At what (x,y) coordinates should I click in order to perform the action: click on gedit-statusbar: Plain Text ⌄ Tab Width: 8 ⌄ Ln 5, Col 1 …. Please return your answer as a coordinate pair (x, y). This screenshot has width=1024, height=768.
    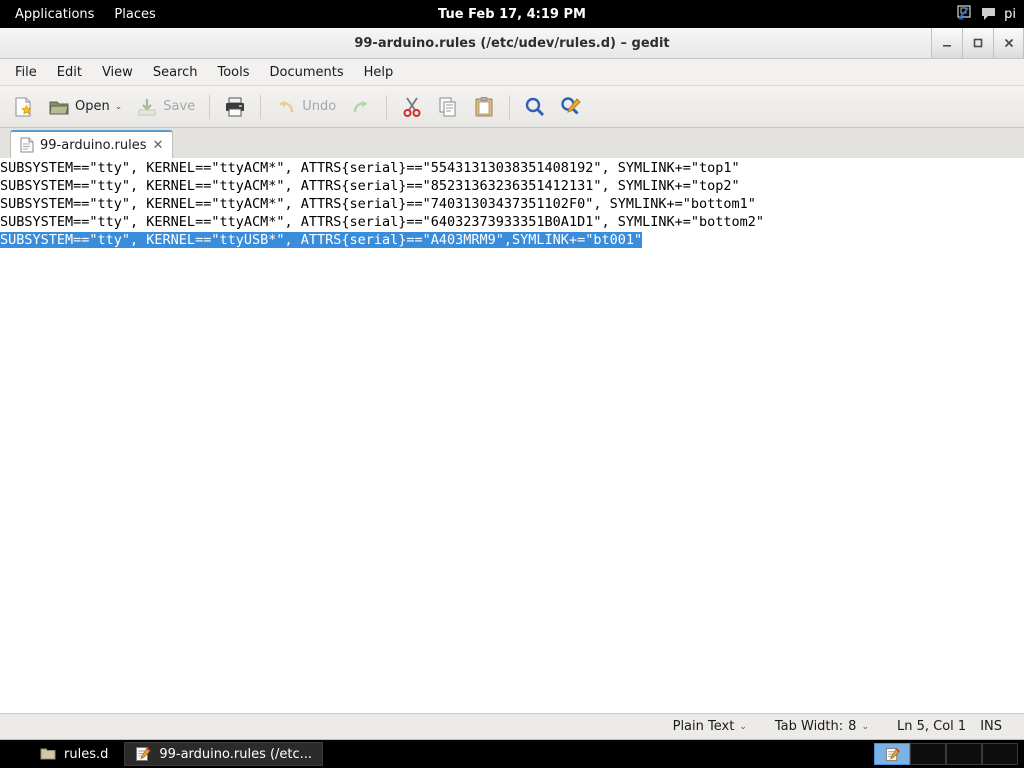
    Looking at the image, I should click on (512, 726).